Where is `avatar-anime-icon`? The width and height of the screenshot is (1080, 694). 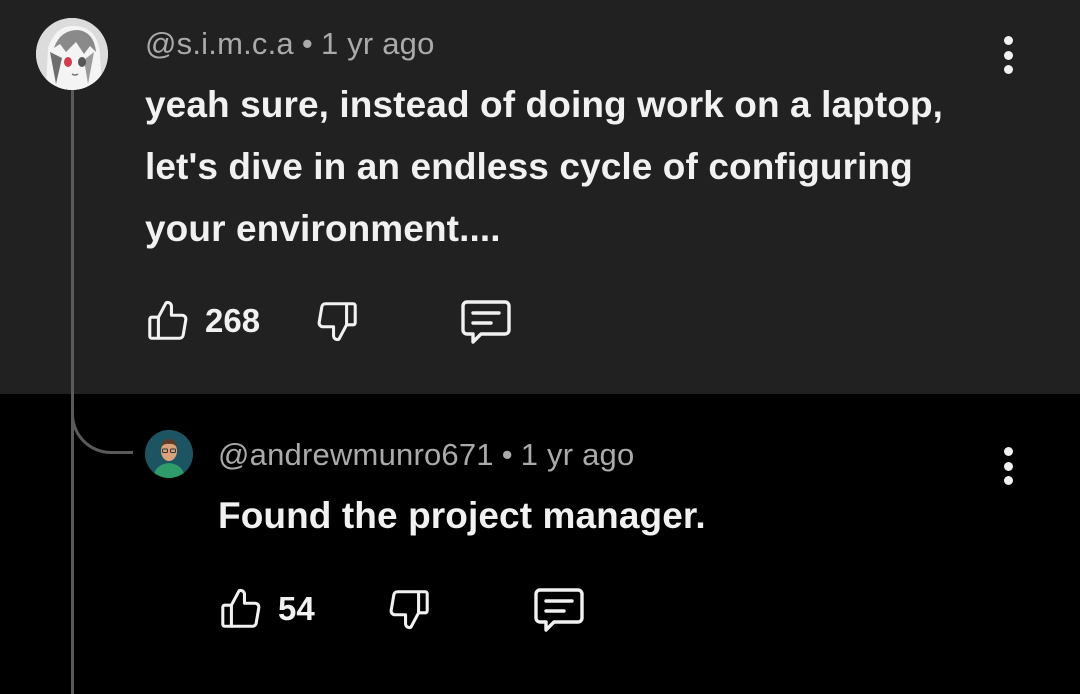
avatar-anime-icon is located at coordinates (72, 54).